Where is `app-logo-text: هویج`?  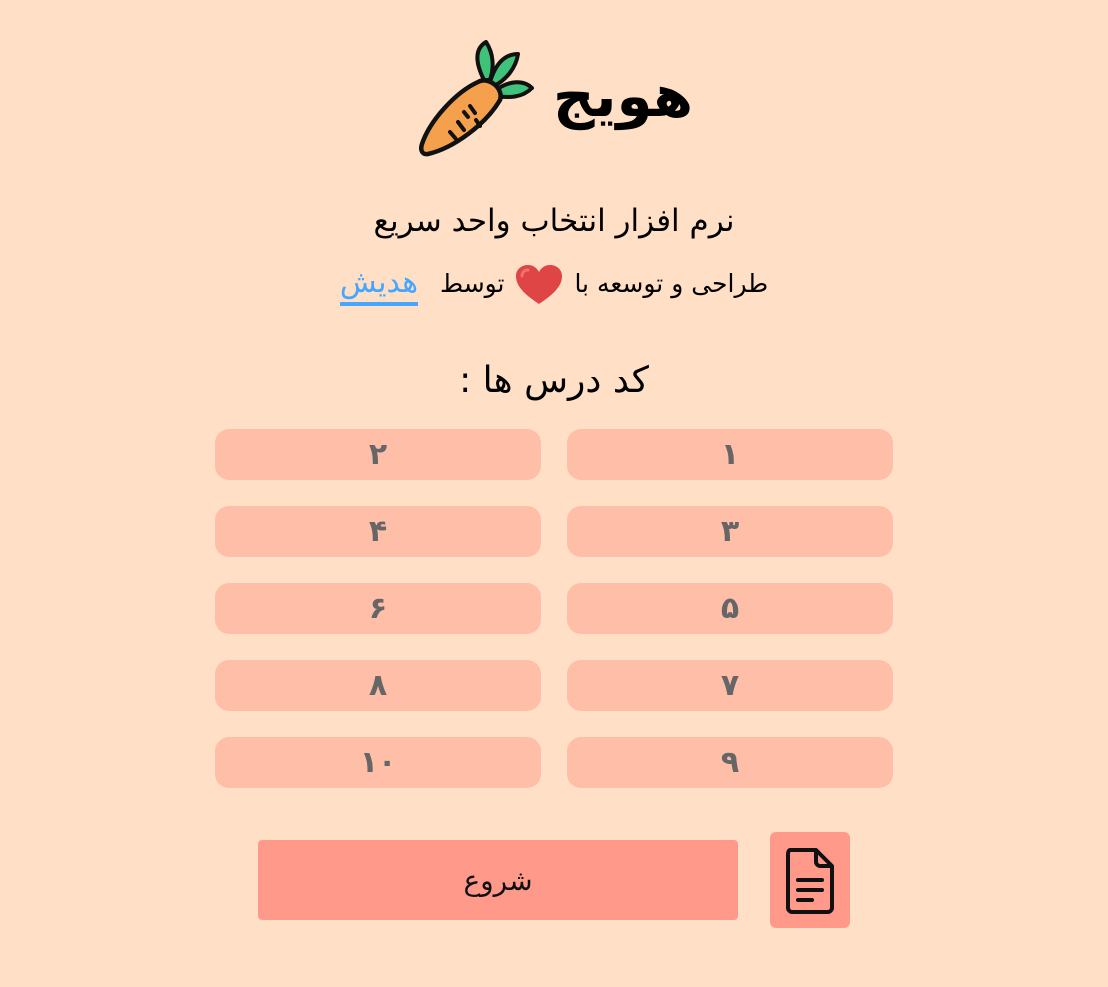
app-logo-text: هویج is located at coordinates (623, 96).